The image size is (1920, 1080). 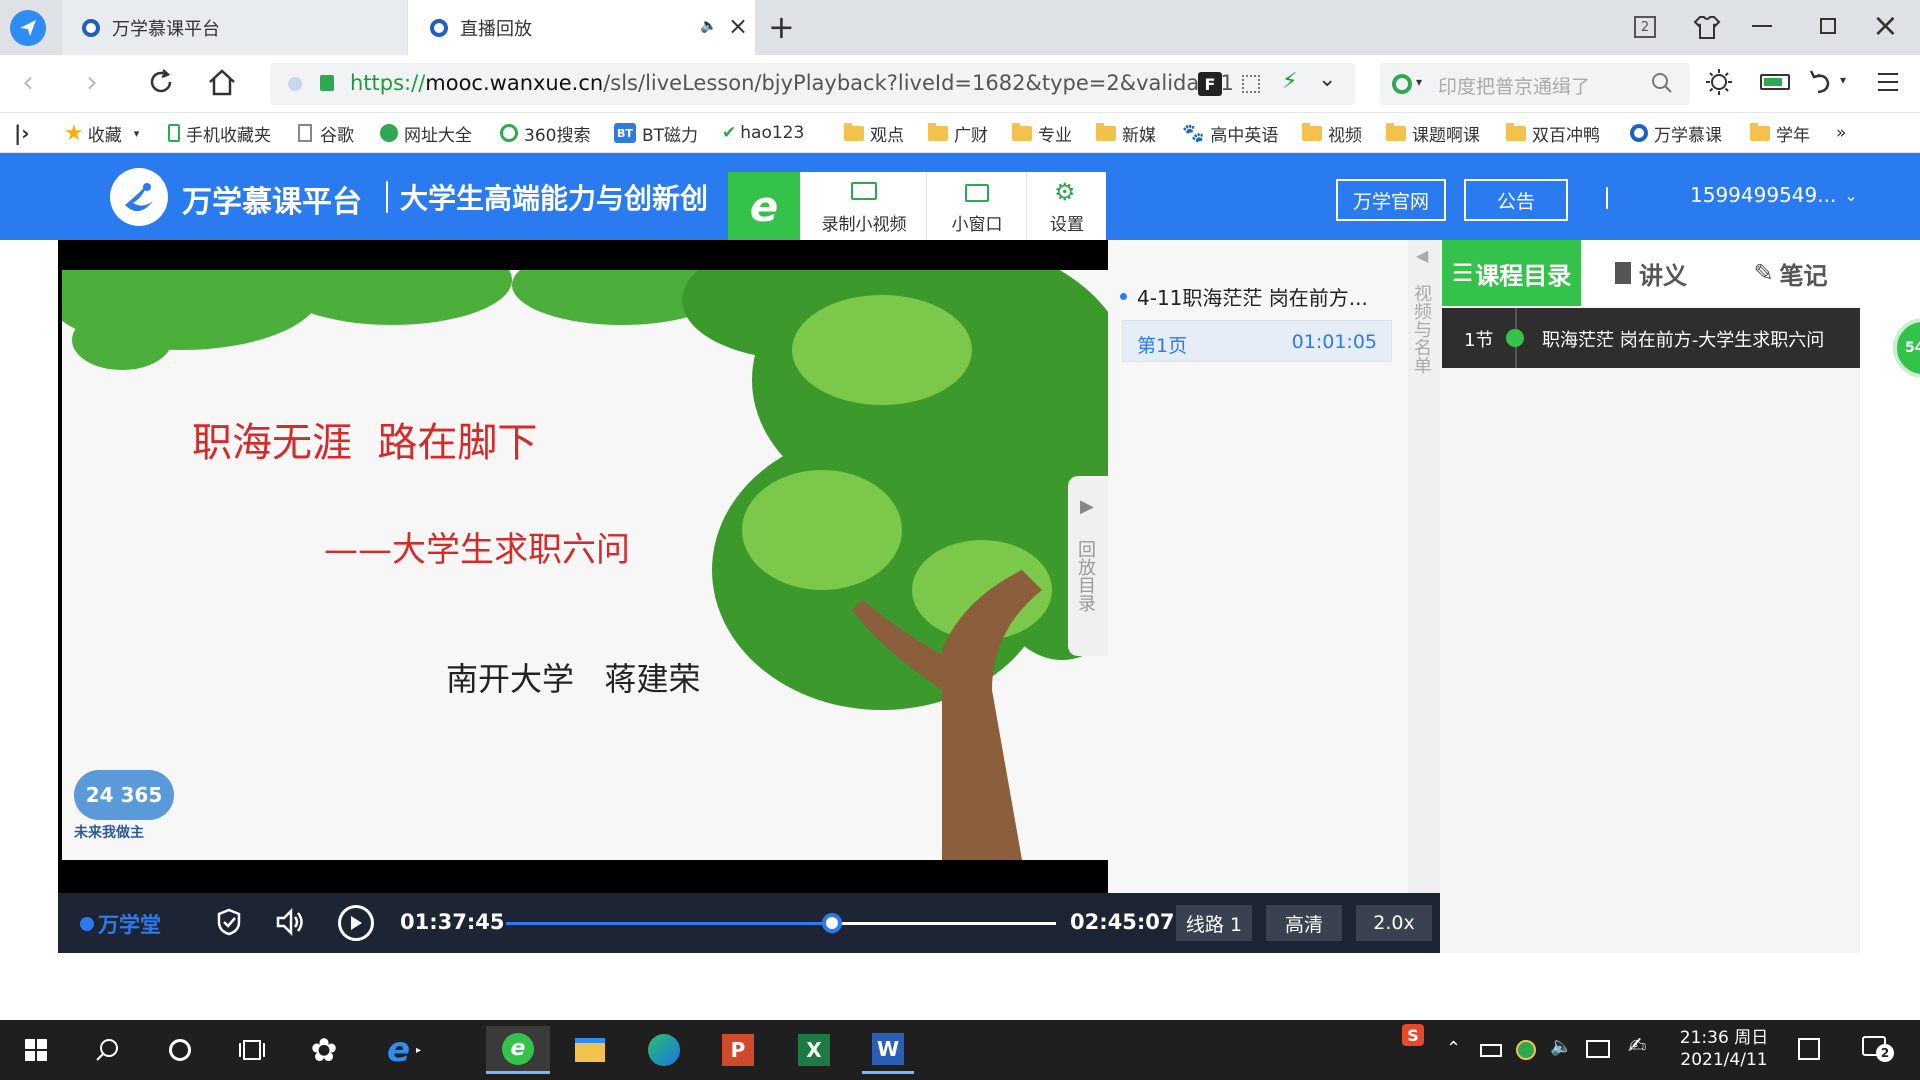 I want to click on bookmark-hao123: ✔ hao123, so click(x=763, y=133).